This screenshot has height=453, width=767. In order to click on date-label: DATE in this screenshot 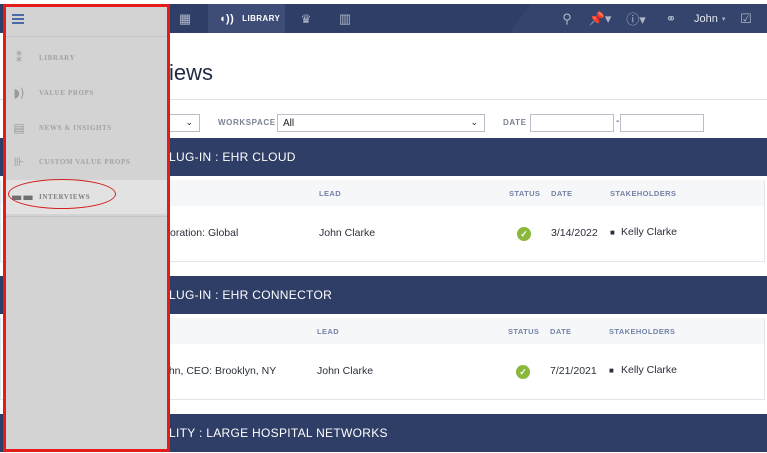, I will do `click(515, 122)`.